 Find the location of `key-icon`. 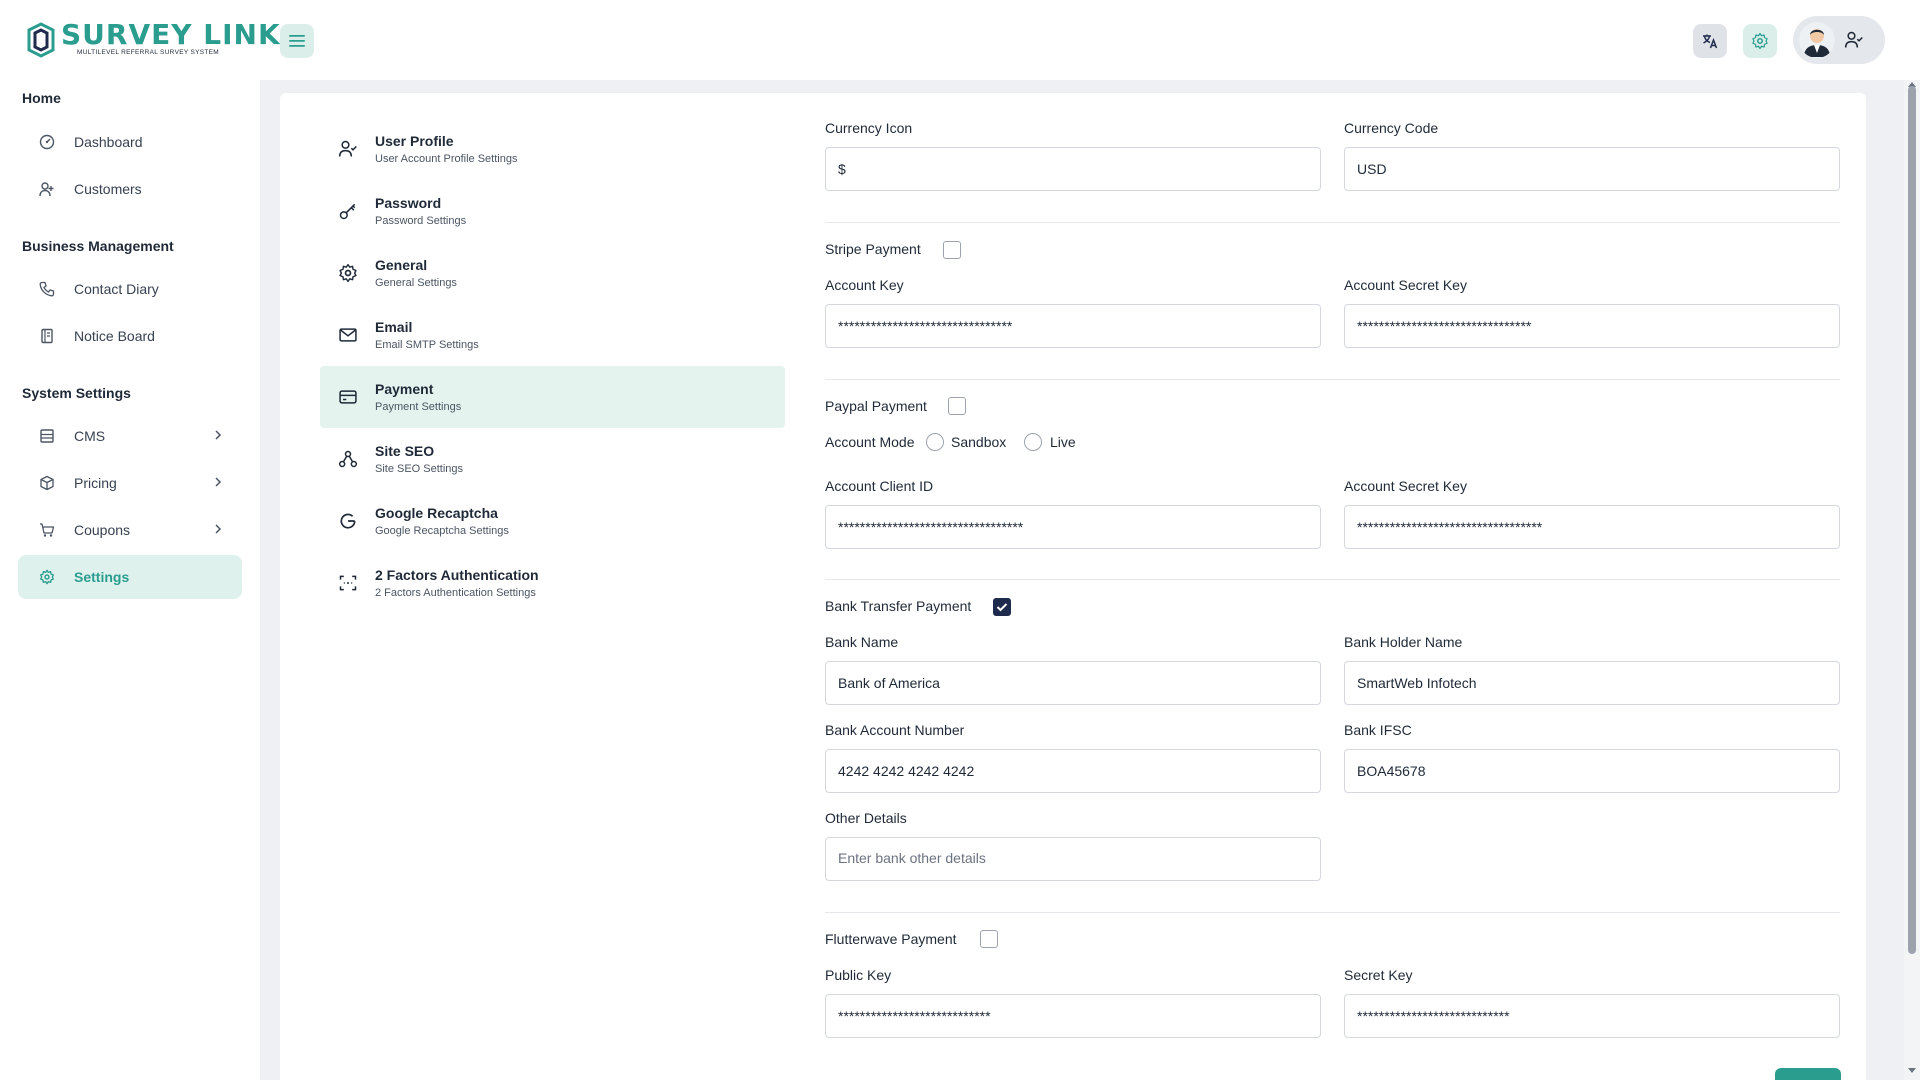

key-icon is located at coordinates (348, 211).